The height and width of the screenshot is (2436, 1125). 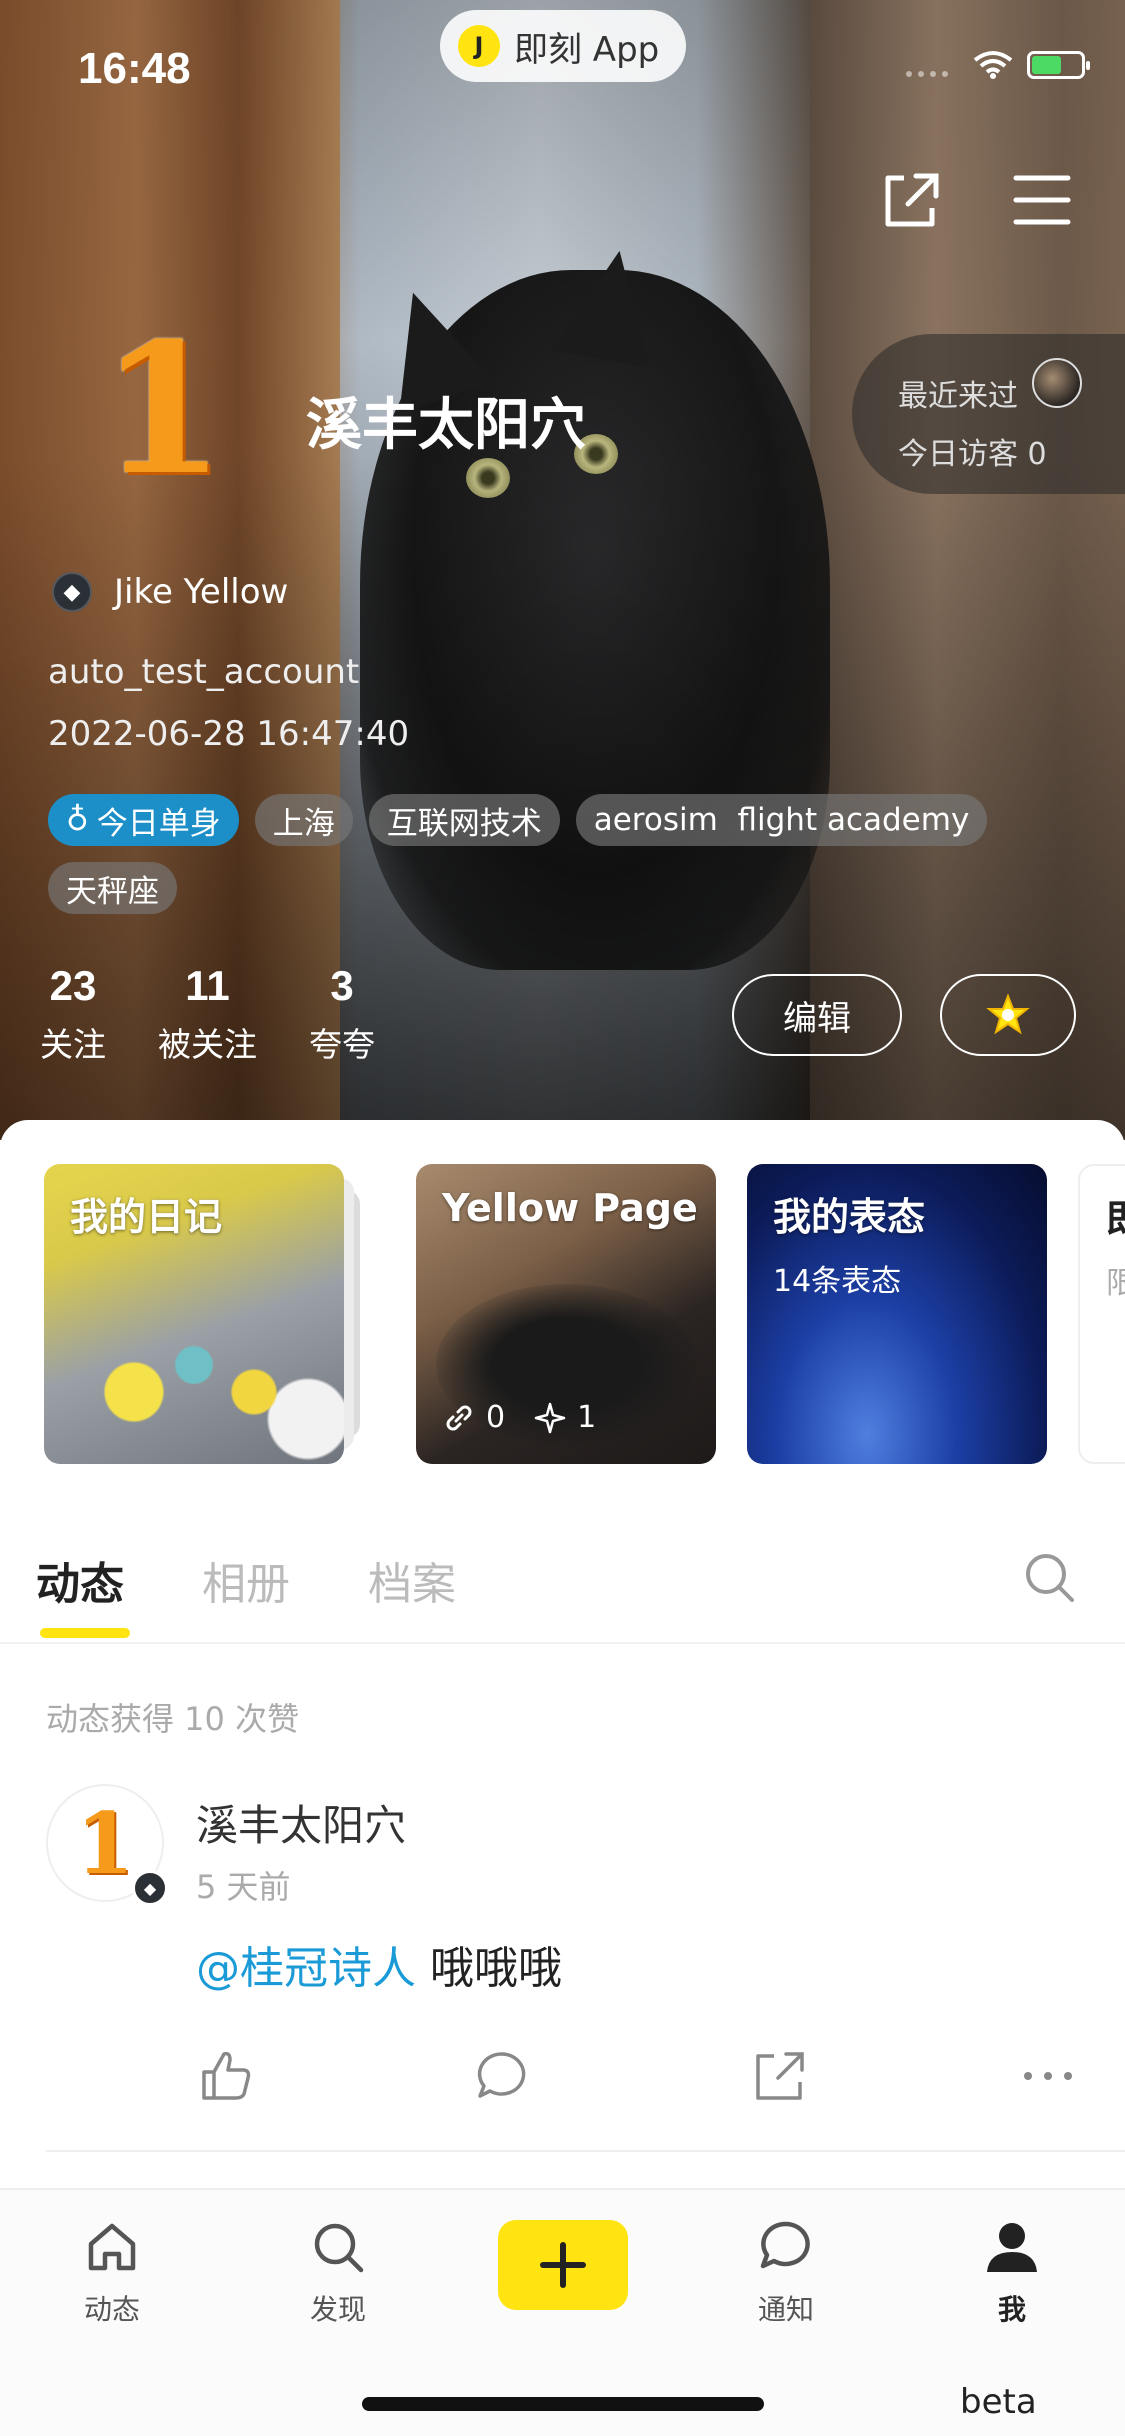 I want to click on post-divider, so click(x=585, y=2151).